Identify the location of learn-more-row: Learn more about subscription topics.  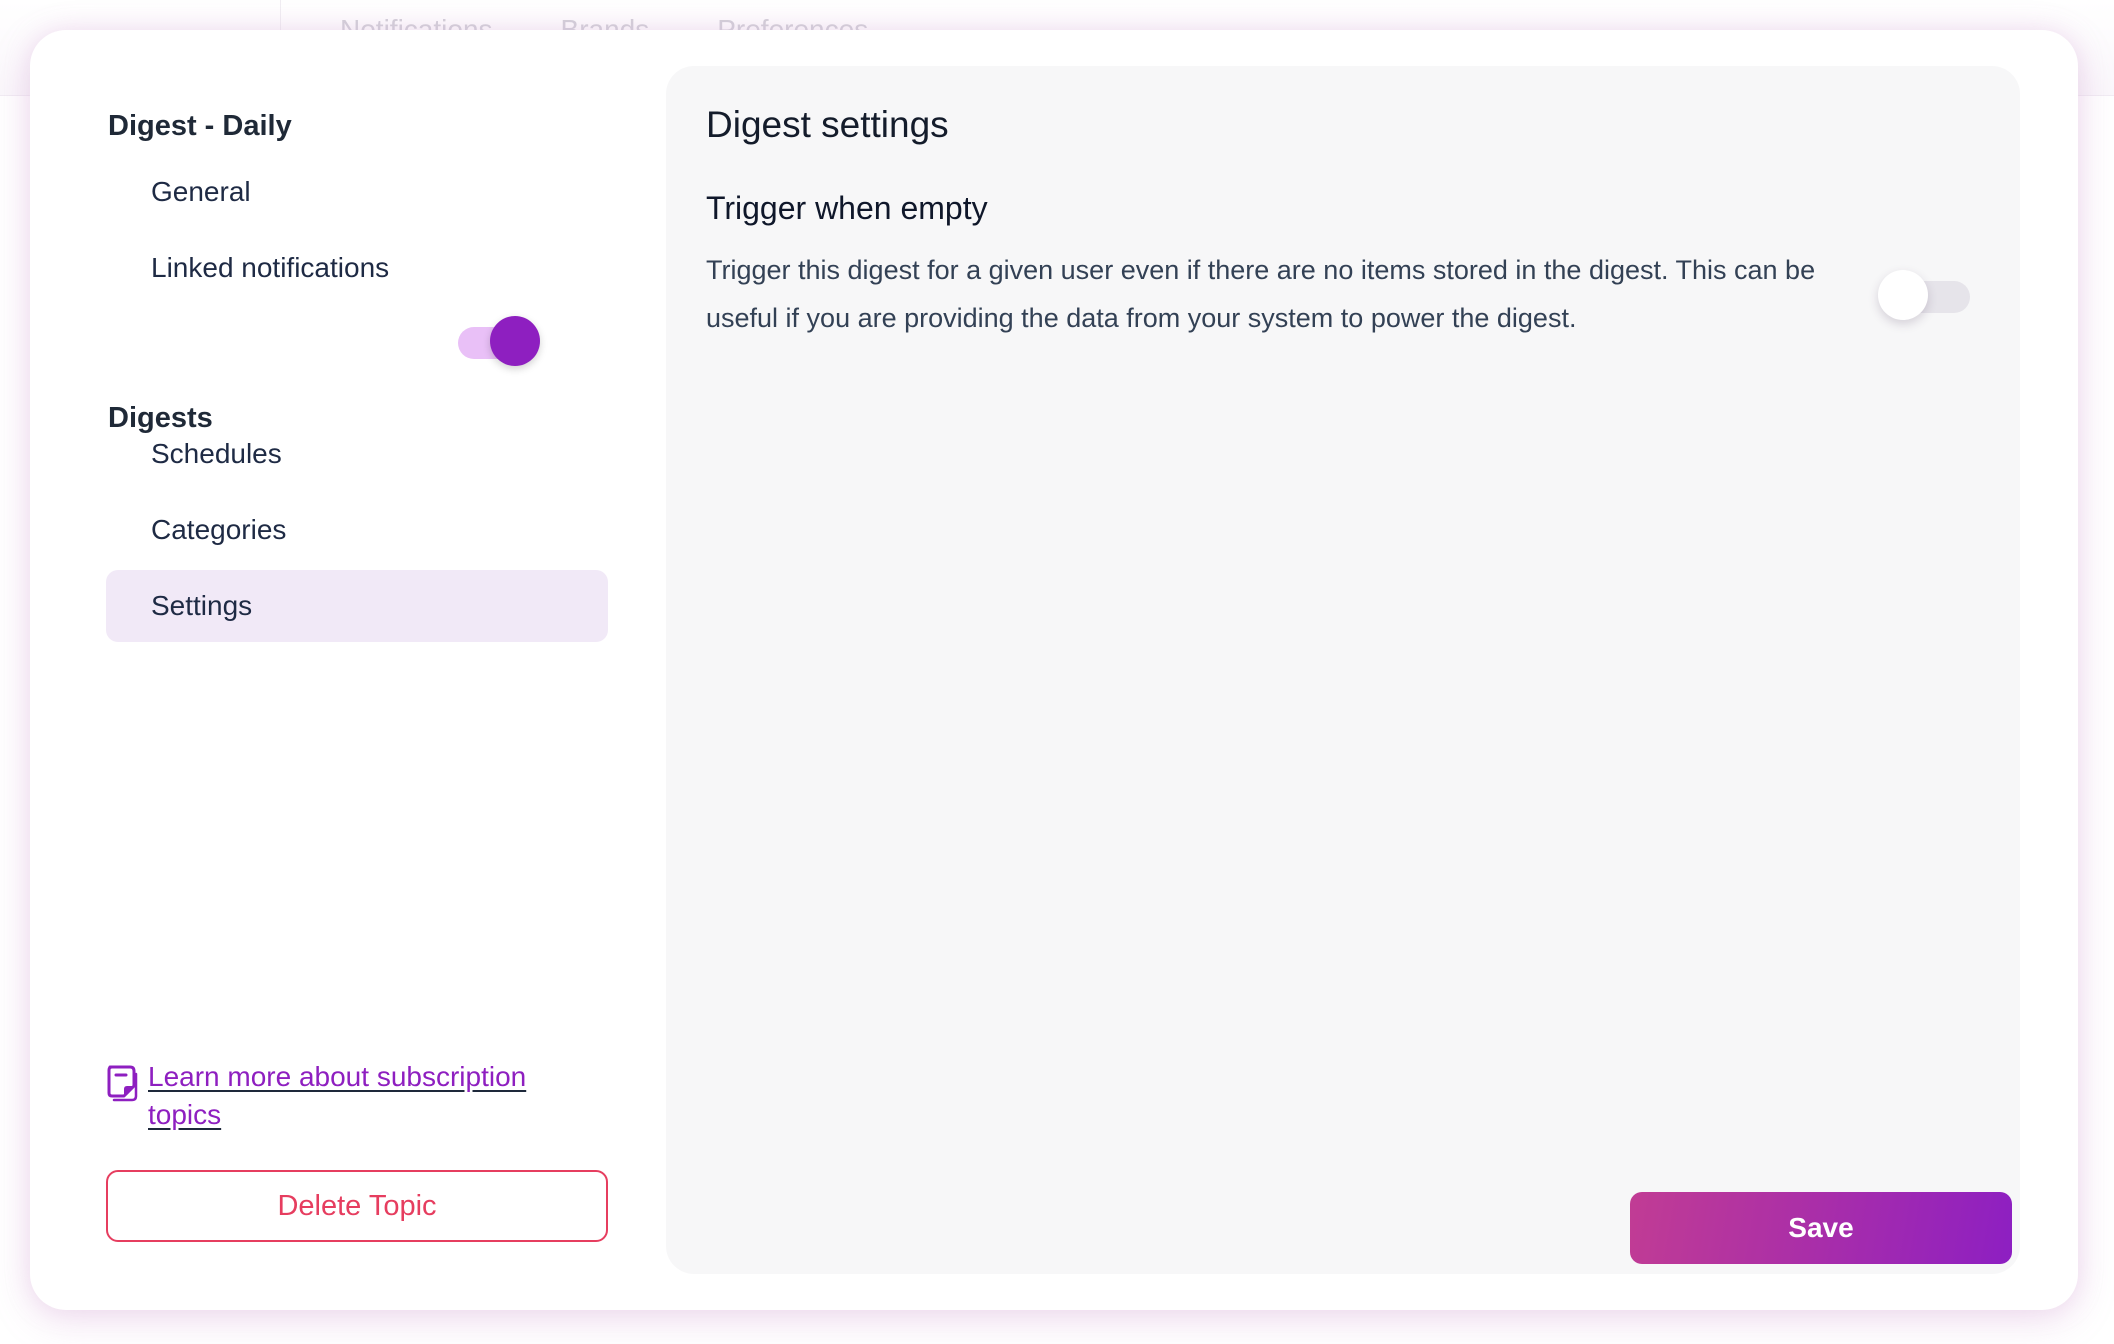
(336, 1096).